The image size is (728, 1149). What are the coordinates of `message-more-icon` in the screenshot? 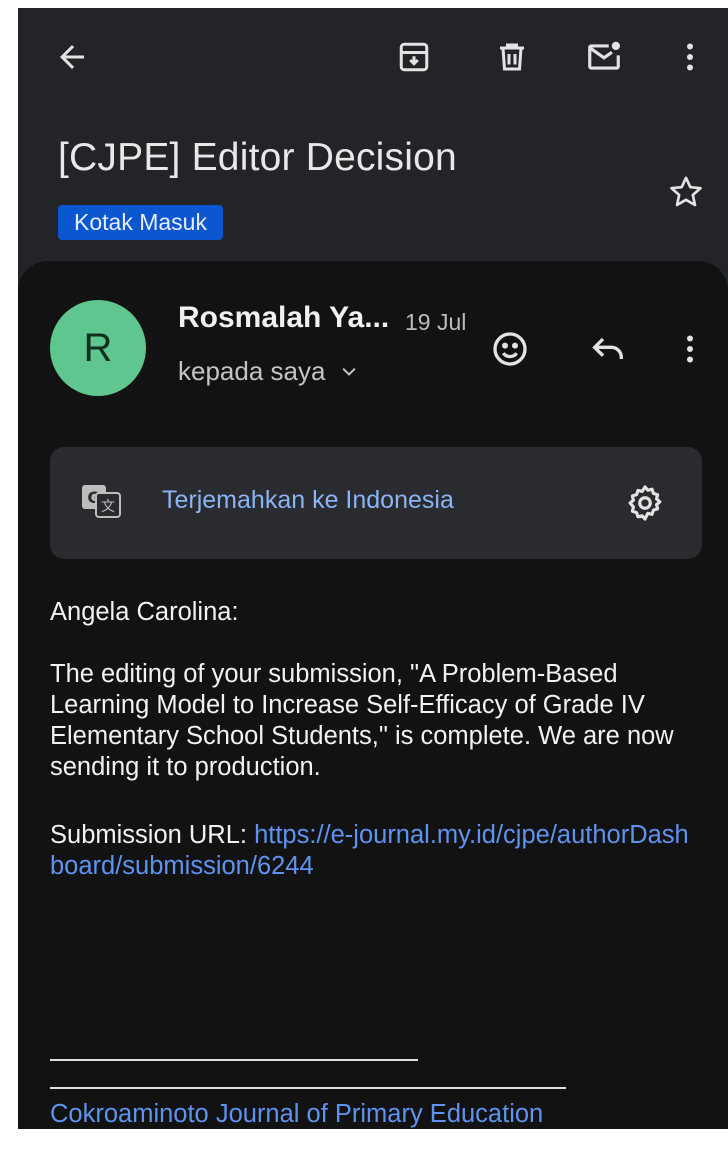 It's located at (690, 349).